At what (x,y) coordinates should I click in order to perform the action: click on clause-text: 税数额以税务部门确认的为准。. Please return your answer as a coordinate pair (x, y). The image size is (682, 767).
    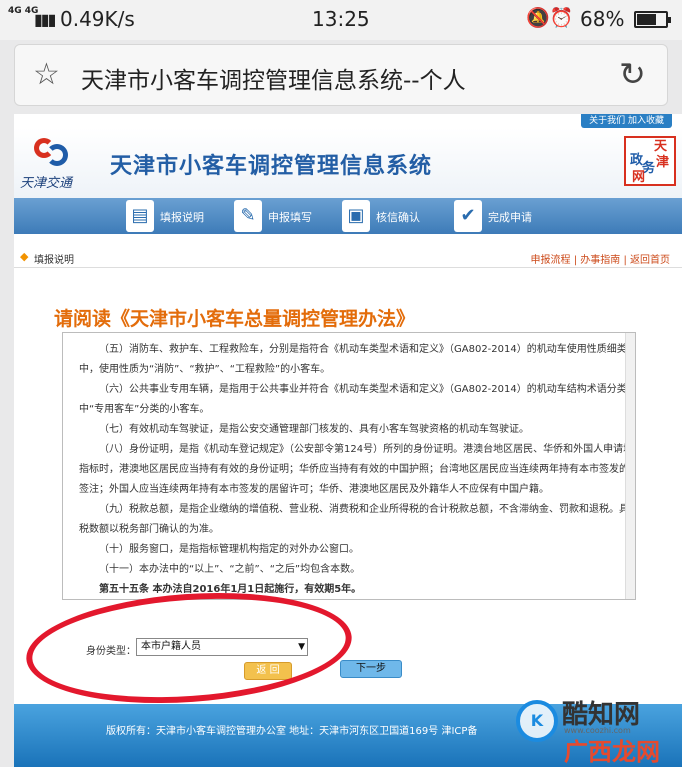
    Looking at the image, I should click on (149, 529).